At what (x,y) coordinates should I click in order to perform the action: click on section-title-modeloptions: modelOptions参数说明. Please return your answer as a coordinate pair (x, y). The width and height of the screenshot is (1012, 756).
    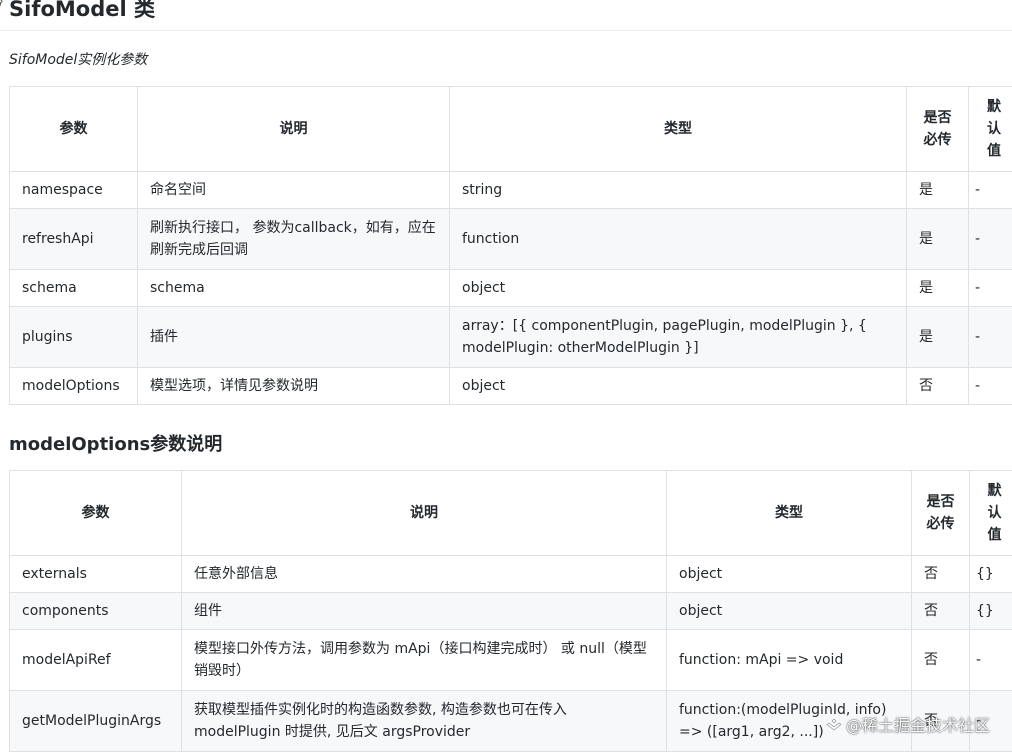
    Looking at the image, I should click on (116, 444).